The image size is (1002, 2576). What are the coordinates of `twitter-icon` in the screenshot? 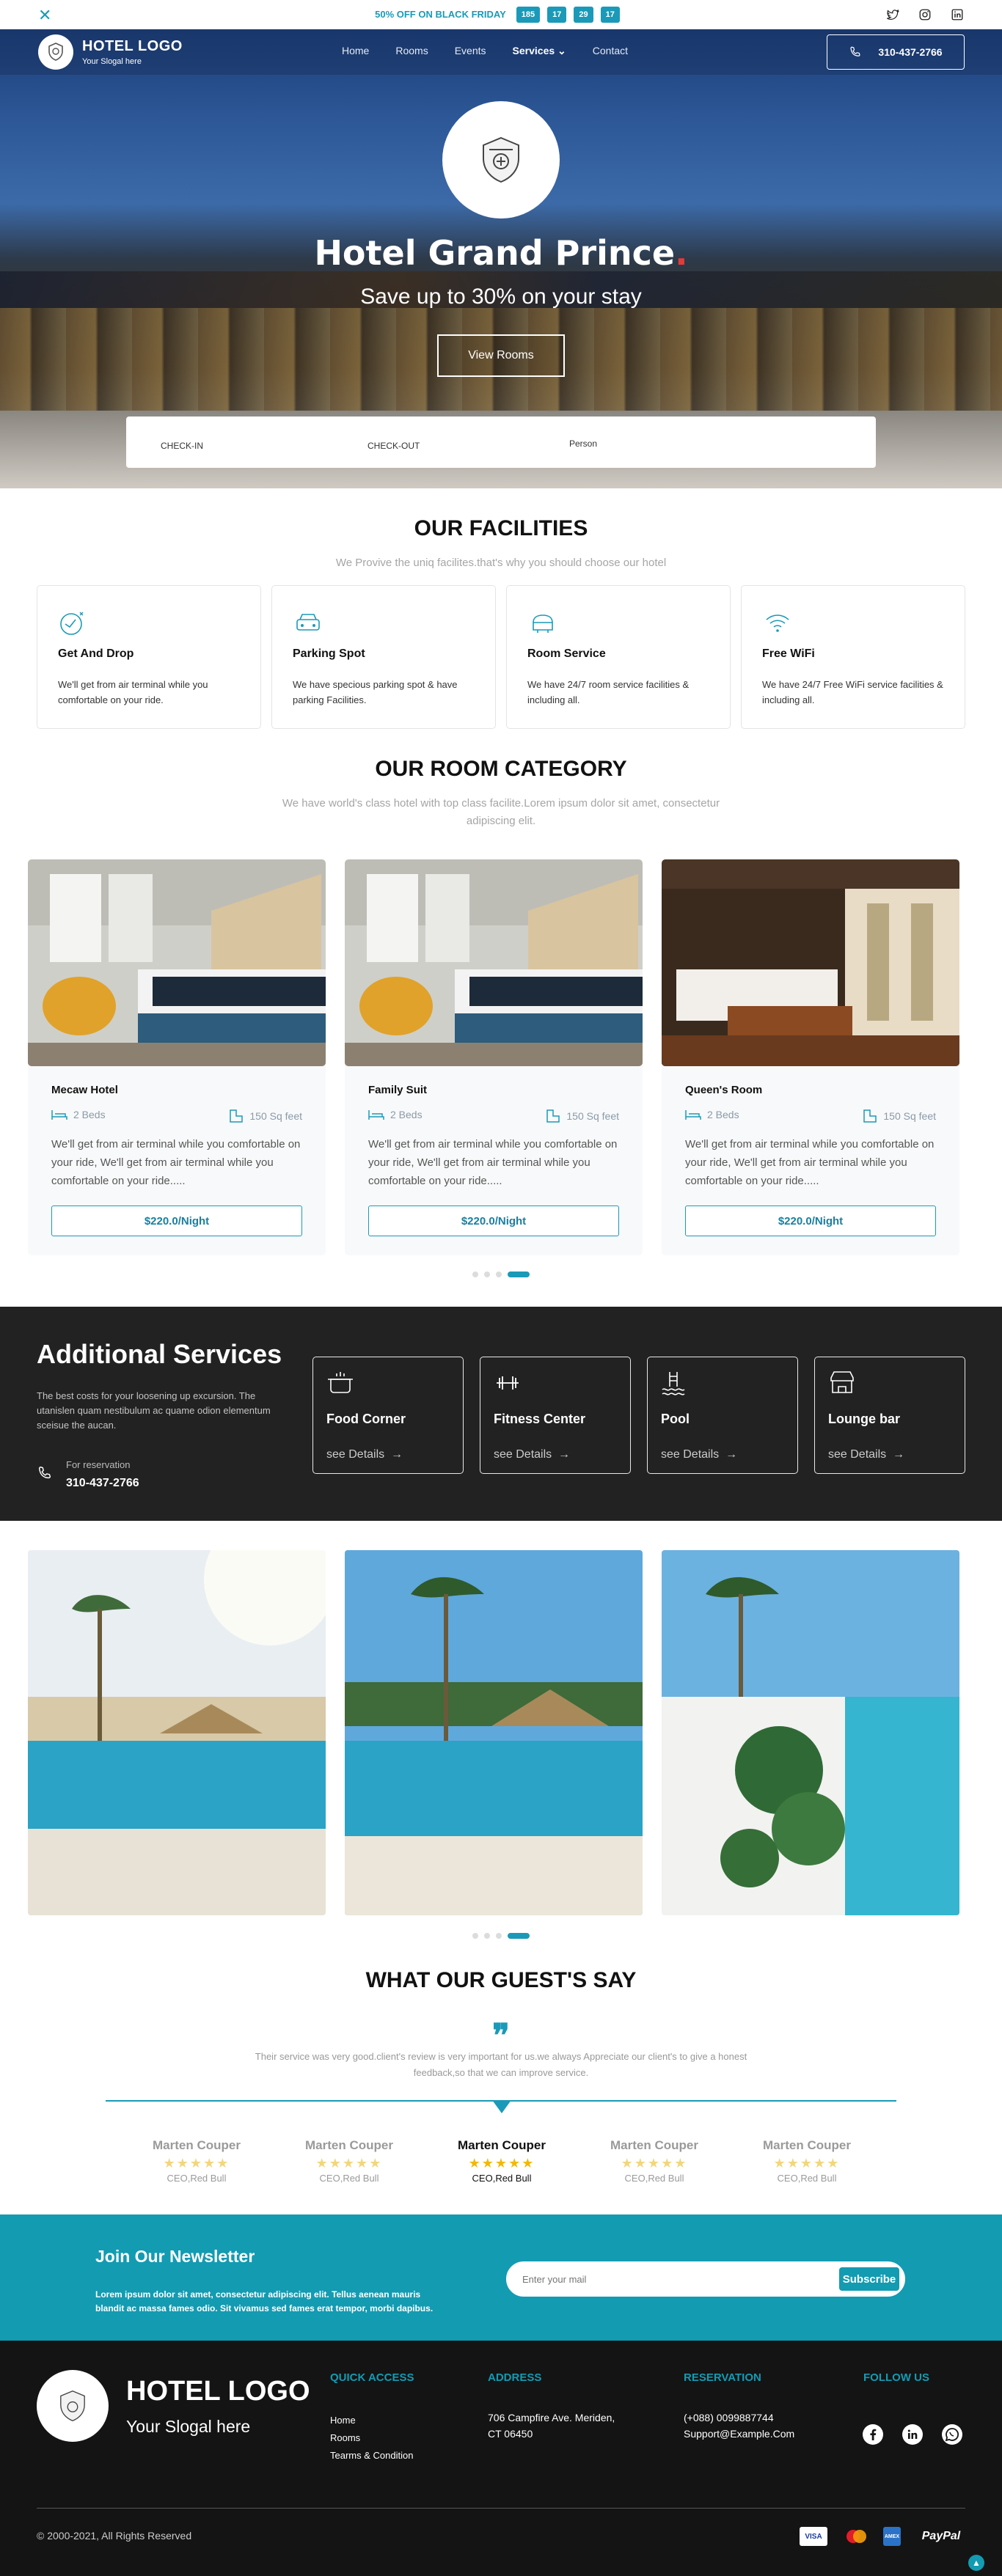 It's located at (892, 14).